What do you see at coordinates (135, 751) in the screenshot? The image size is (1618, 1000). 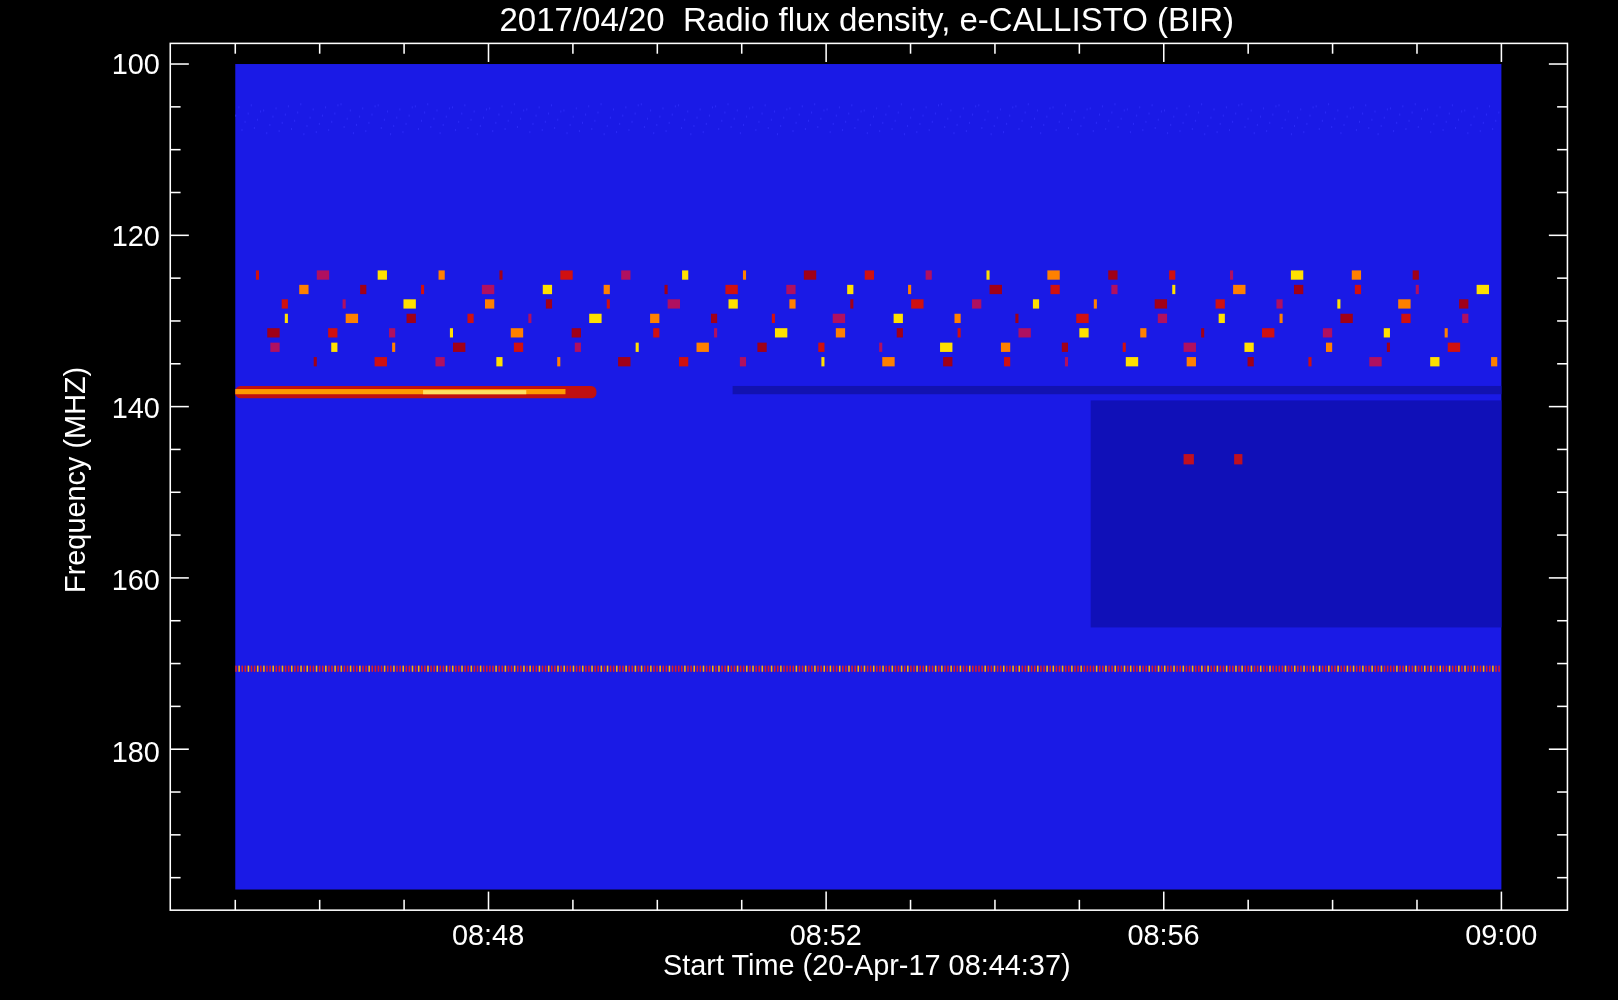 I see `y-tick-label: 180` at bounding box center [135, 751].